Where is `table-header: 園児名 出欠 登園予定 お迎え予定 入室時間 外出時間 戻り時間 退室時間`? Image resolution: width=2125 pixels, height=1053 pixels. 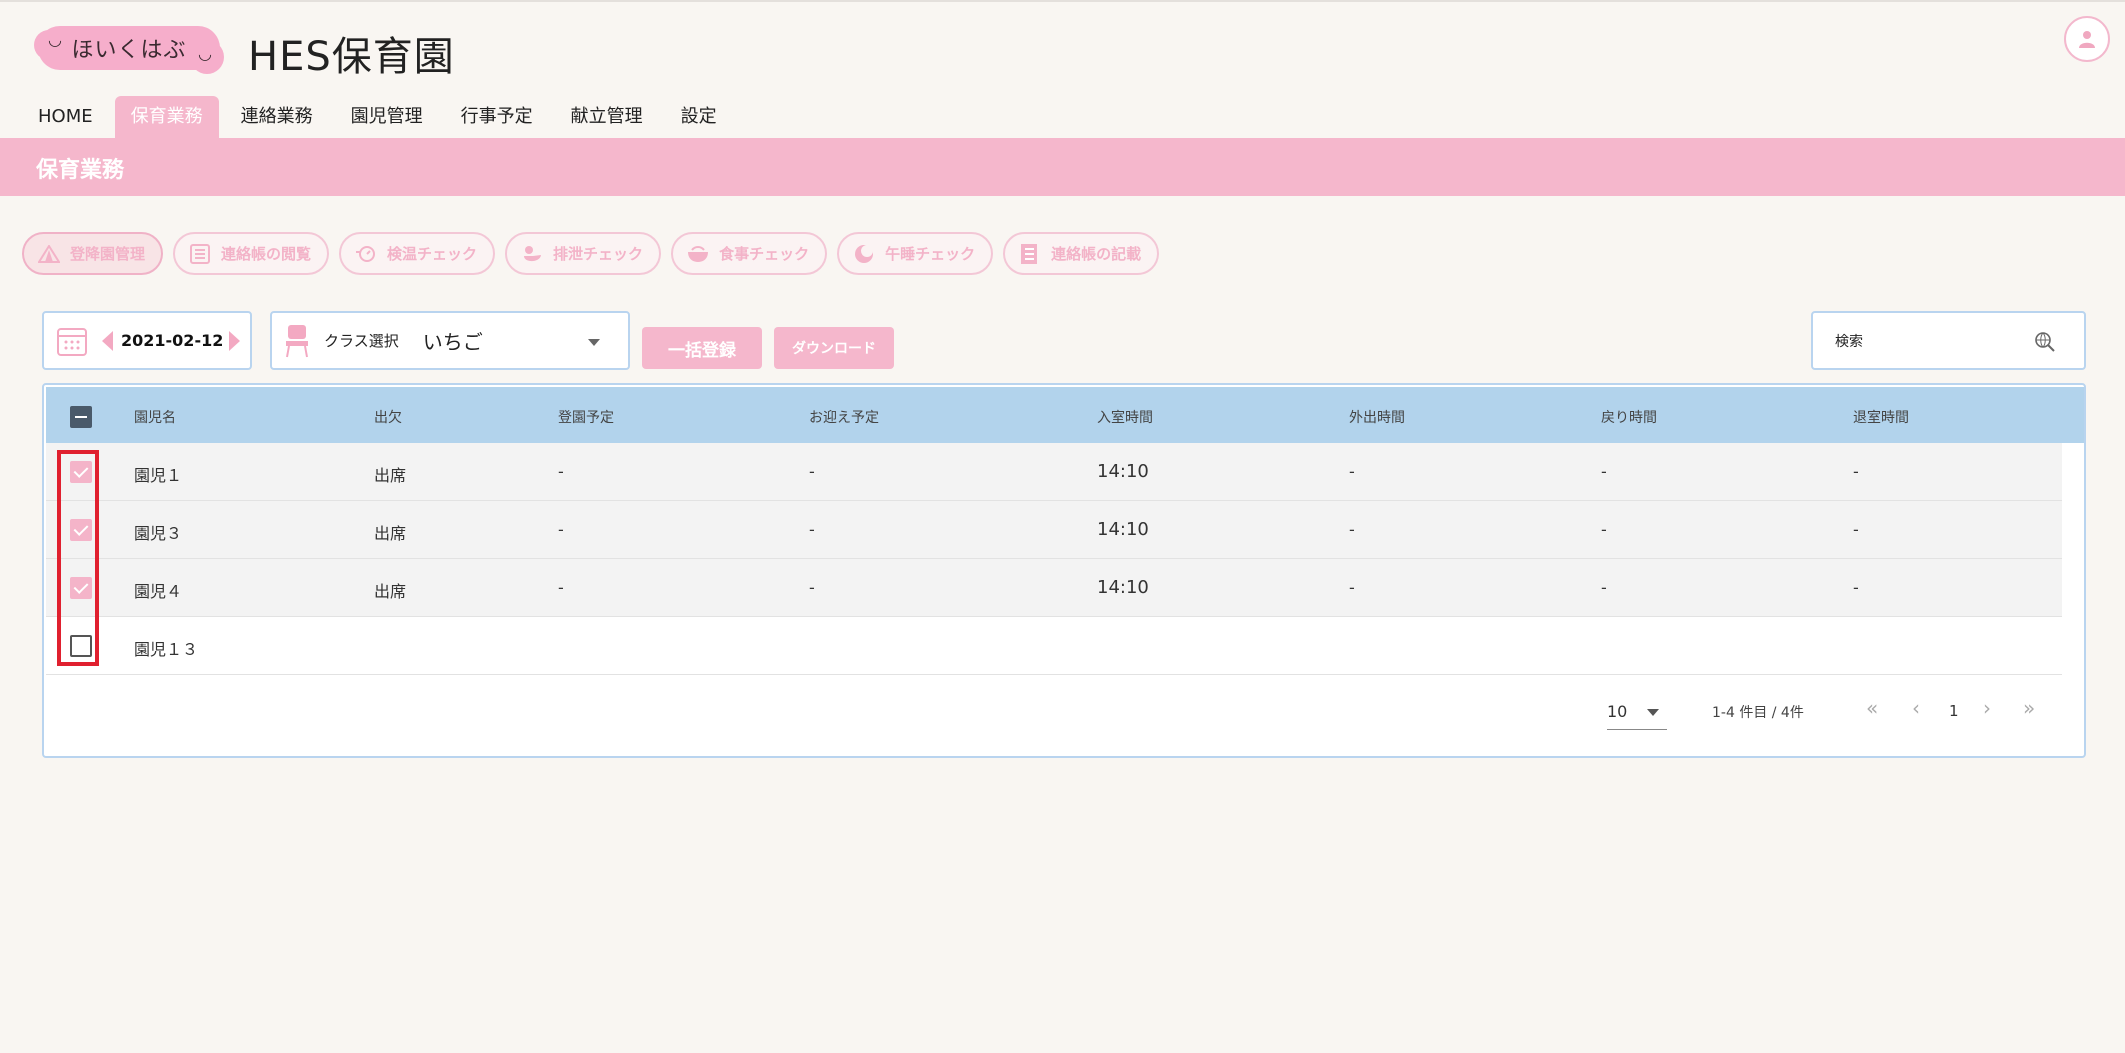
table-header: 園児名 出欠 登園予定 お迎え予定 入室時間 外出時間 戻り時間 退室時間 is located at coordinates (1065, 415).